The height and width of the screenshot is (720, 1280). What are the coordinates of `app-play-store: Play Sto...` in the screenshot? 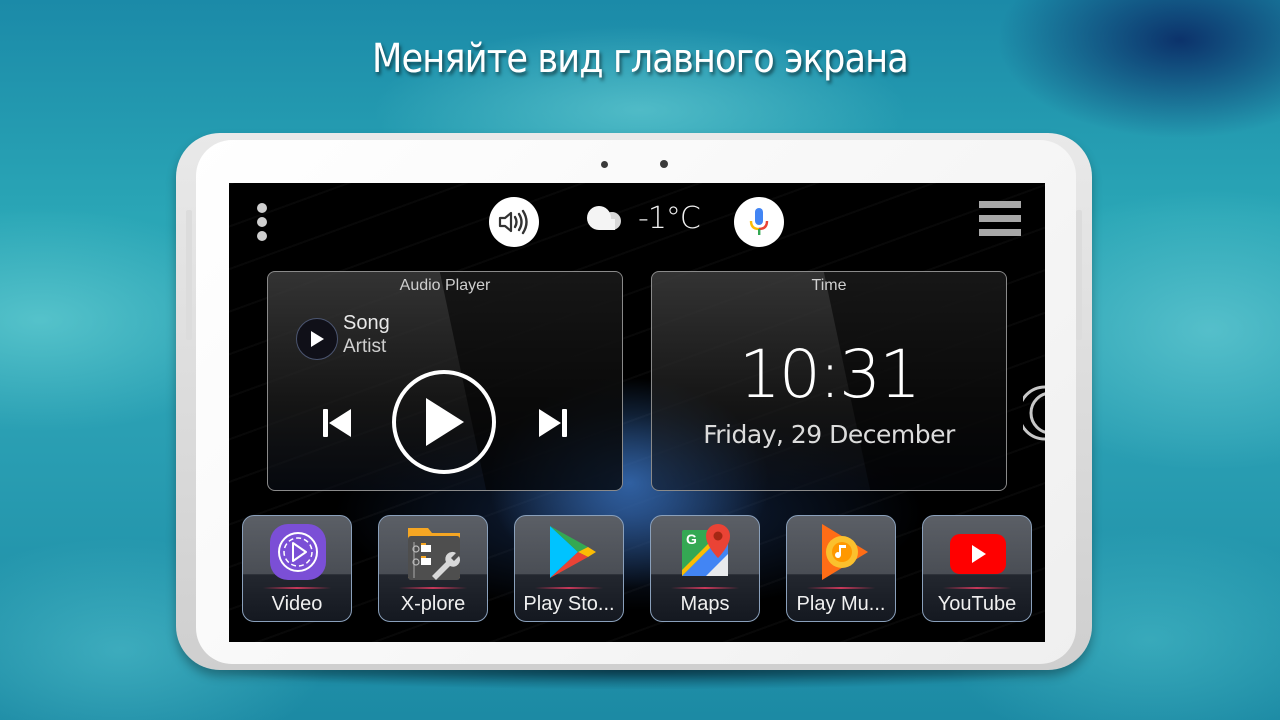 It's located at (569, 568).